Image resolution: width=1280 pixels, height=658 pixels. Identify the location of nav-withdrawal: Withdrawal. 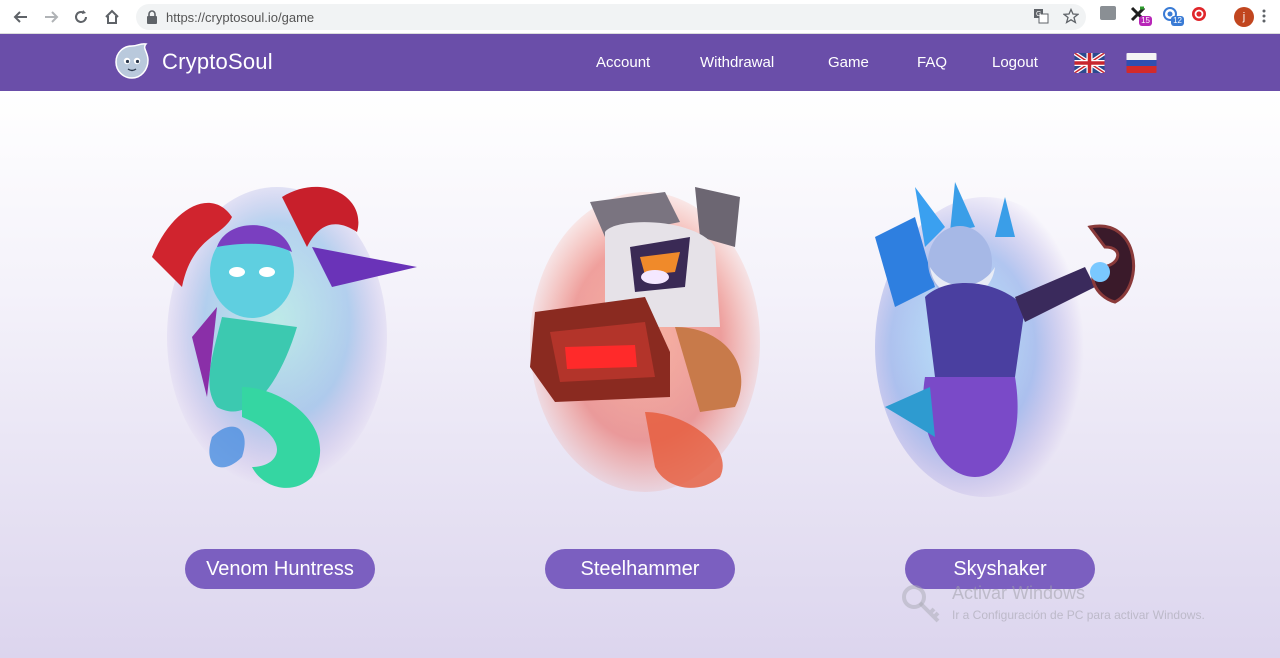
(737, 62).